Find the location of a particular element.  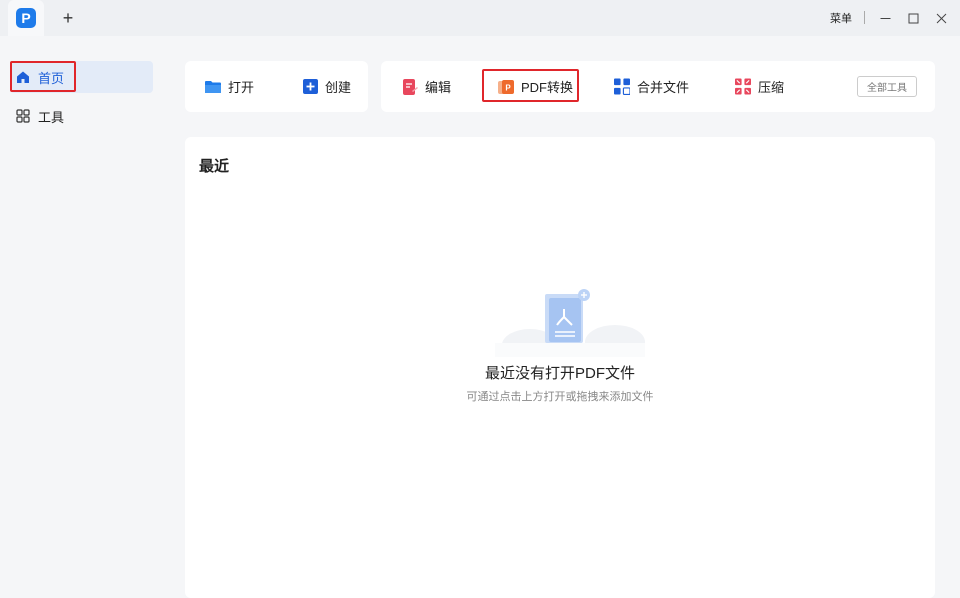

merge-files-label: 合并文件 is located at coordinates (663, 87).